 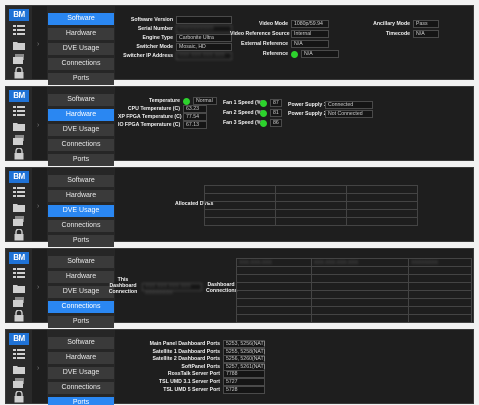 What do you see at coordinates (175, 20) in the screenshot?
I see `field-row: Software Version` at bounding box center [175, 20].